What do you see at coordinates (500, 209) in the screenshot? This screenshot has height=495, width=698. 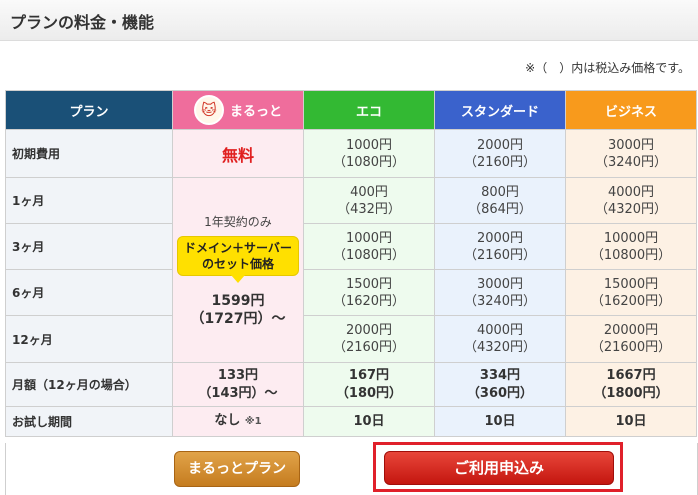 I see `price-tax: （864円）` at bounding box center [500, 209].